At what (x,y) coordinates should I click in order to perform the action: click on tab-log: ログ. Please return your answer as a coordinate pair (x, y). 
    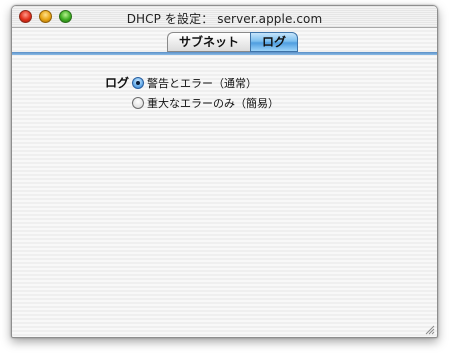
    Looking at the image, I should click on (274, 42).